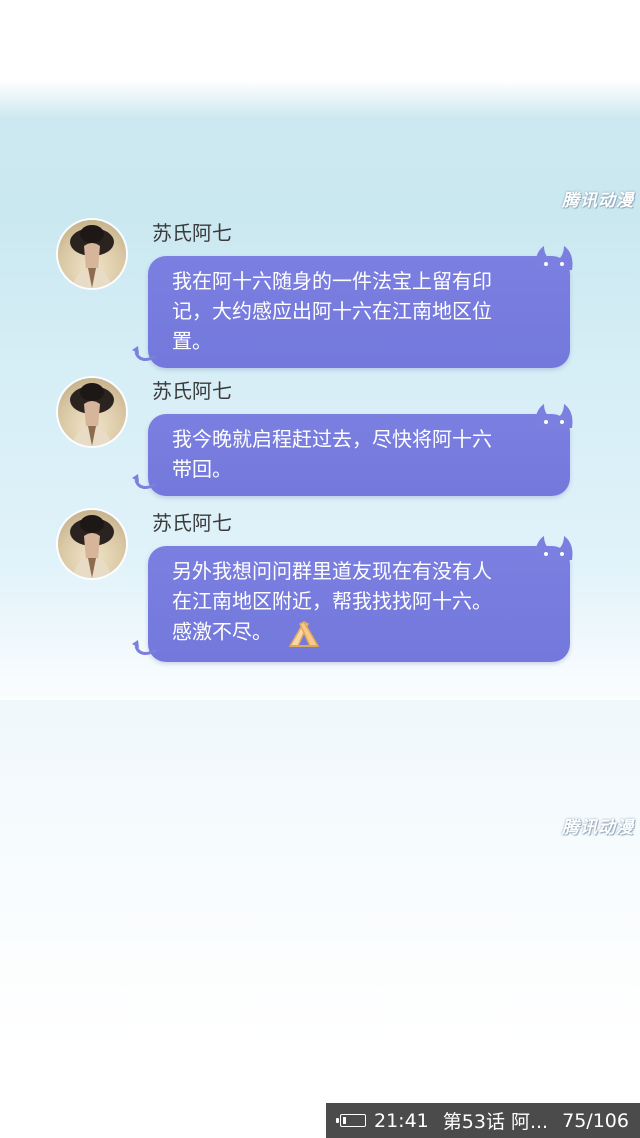  I want to click on message-bubble: 我在阿十六随身的一件法宝上留有印 记，大约感应出阿十六在江南地区位 置。, so click(352, 307).